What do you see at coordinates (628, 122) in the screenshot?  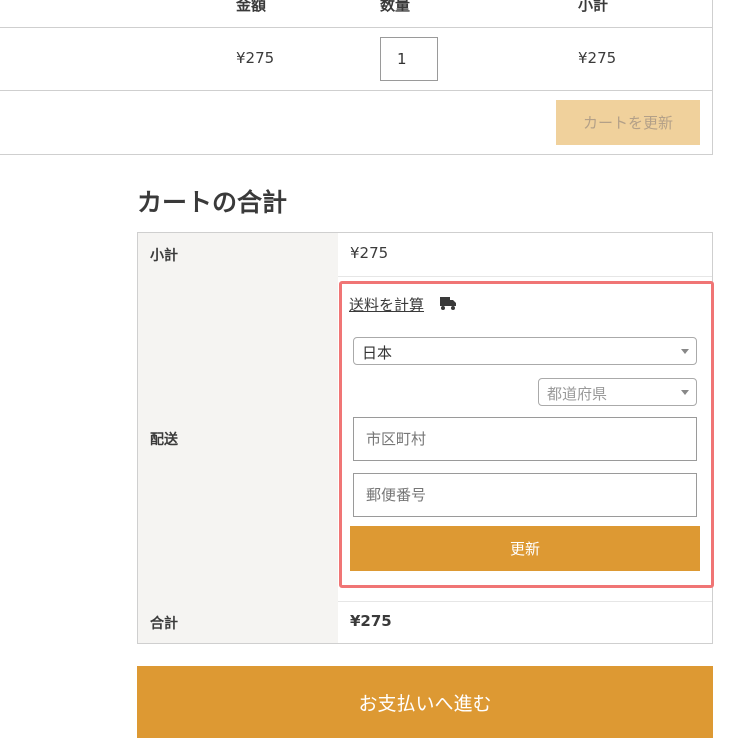 I see `update-cart-button: カートを更新` at bounding box center [628, 122].